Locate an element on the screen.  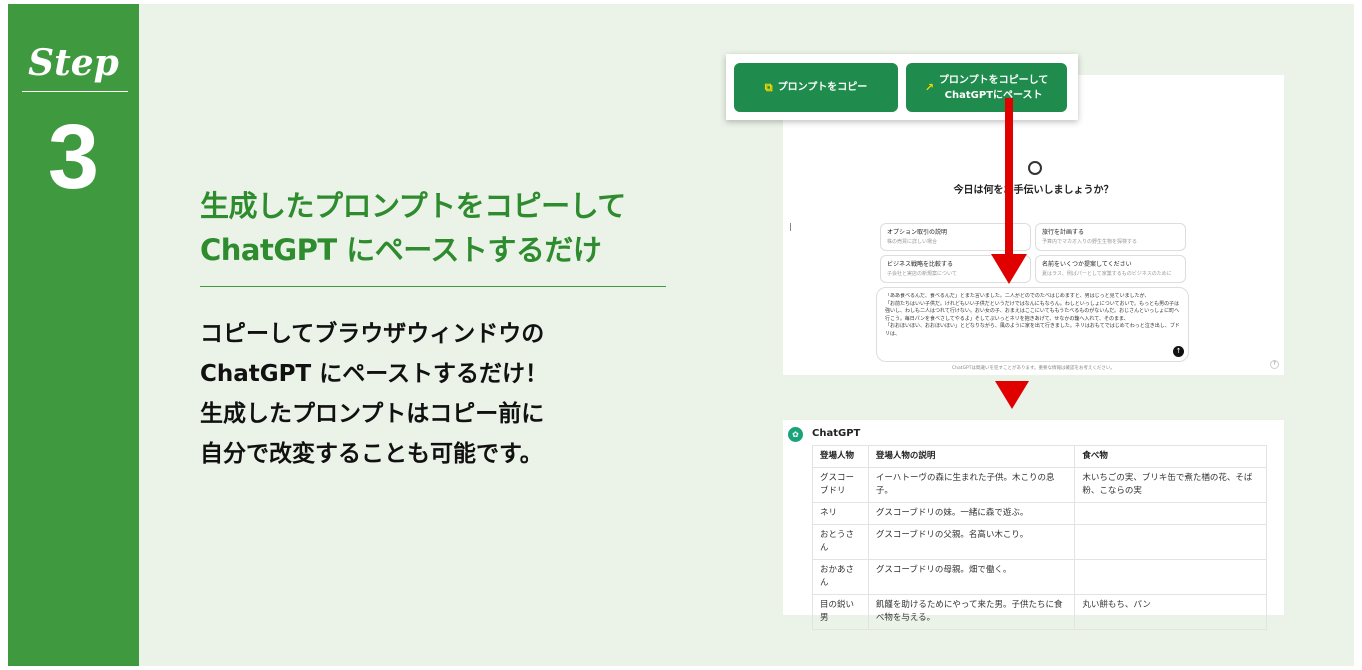
arrow-up-icon: ↑ is located at coordinates (1178, 351).